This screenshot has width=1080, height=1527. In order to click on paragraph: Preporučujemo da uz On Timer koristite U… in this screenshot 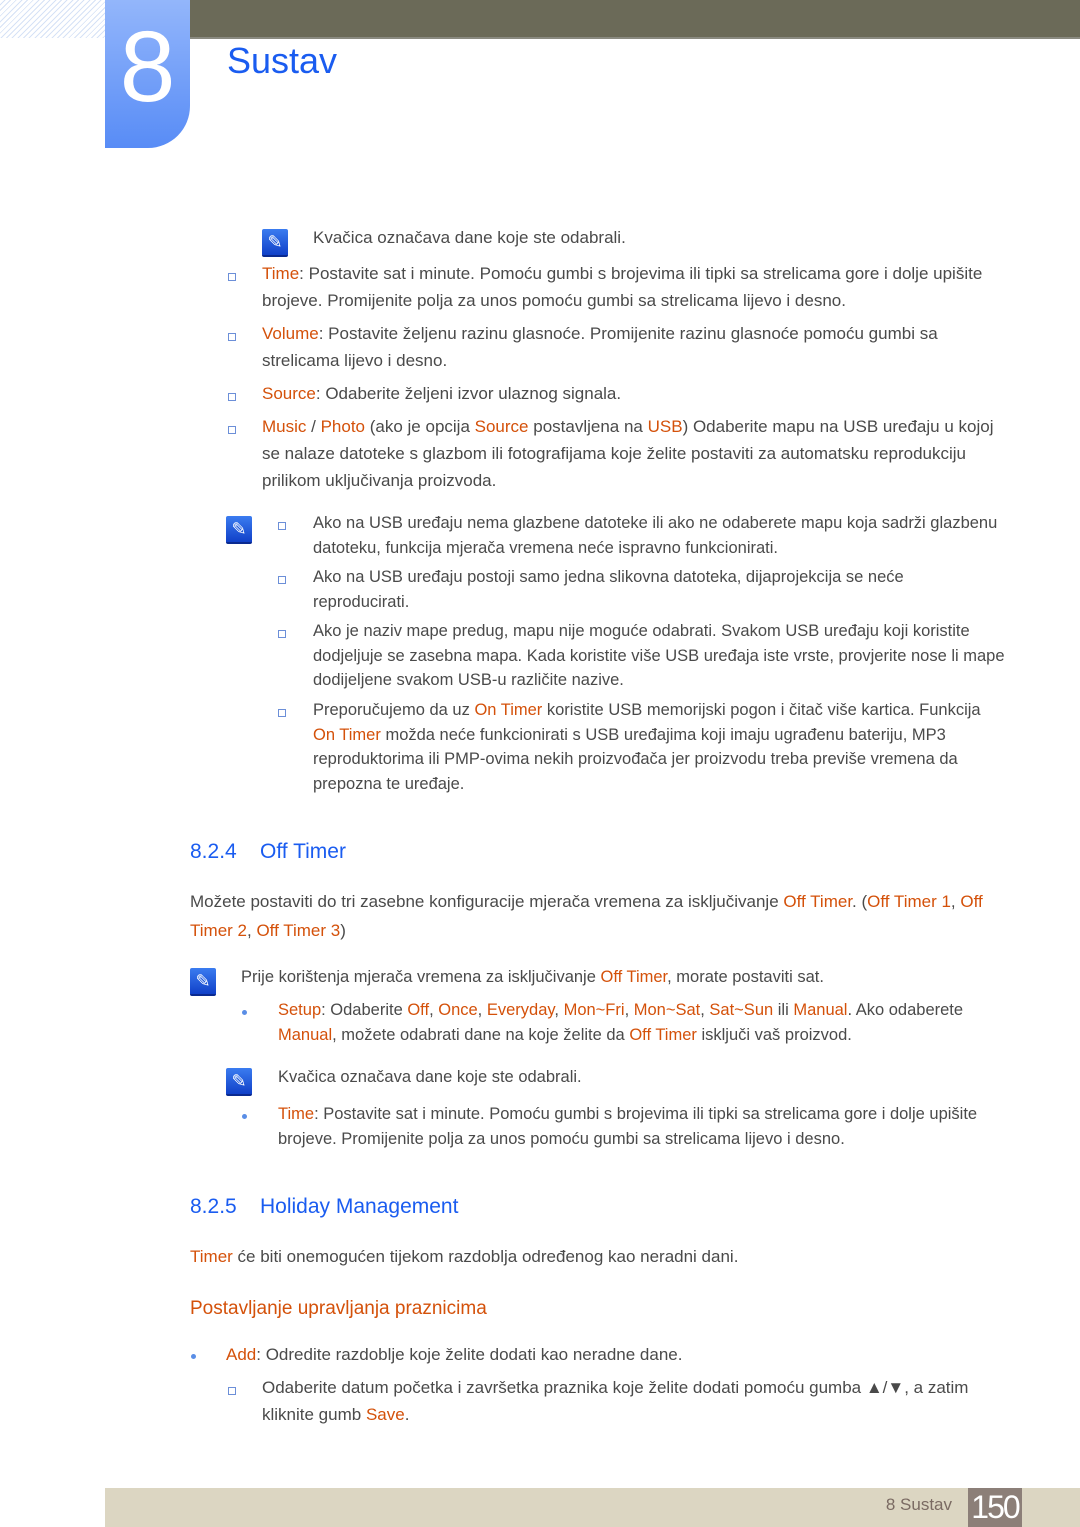, I will do `click(658, 747)`.